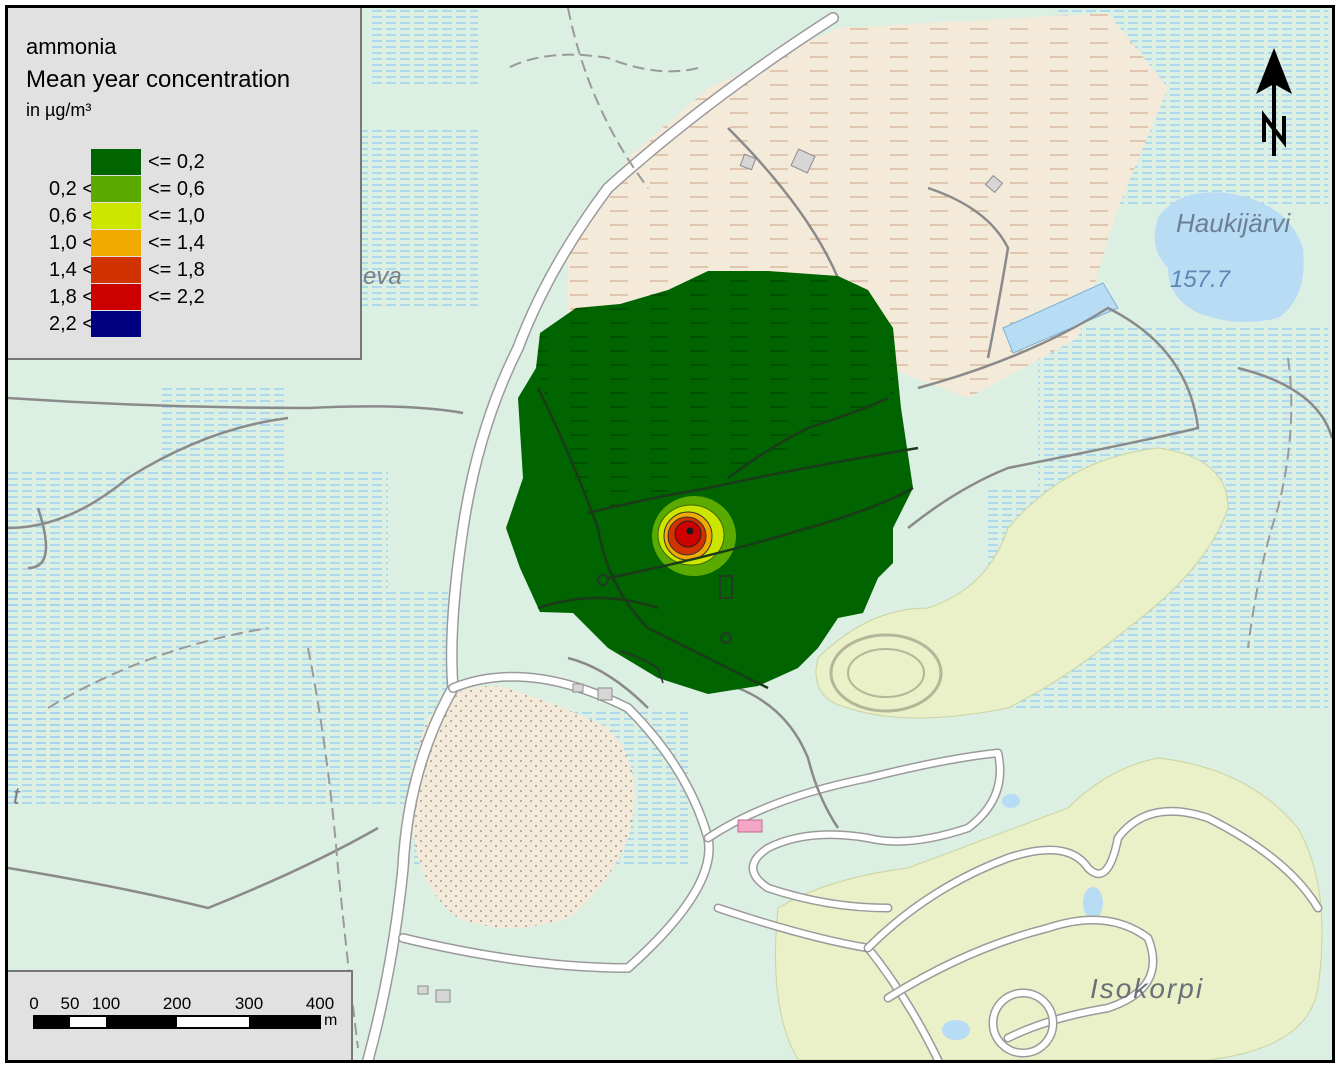  I want to click on legend-unit: in µg/m³, so click(59, 110).